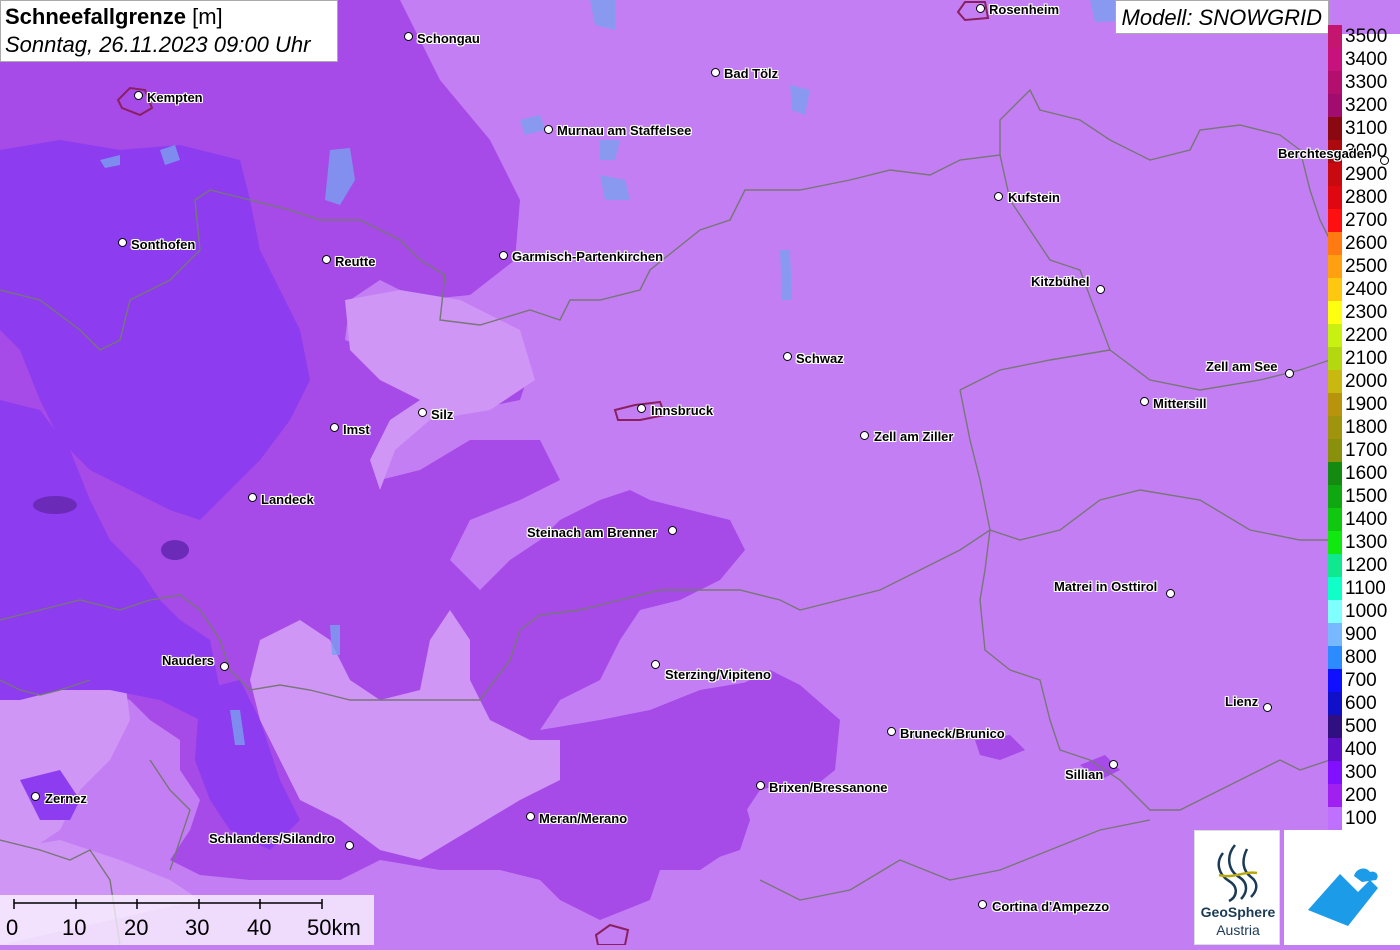 The height and width of the screenshot is (950, 1400). What do you see at coordinates (1364, 588) in the screenshot?
I see `legend-row: 1100` at bounding box center [1364, 588].